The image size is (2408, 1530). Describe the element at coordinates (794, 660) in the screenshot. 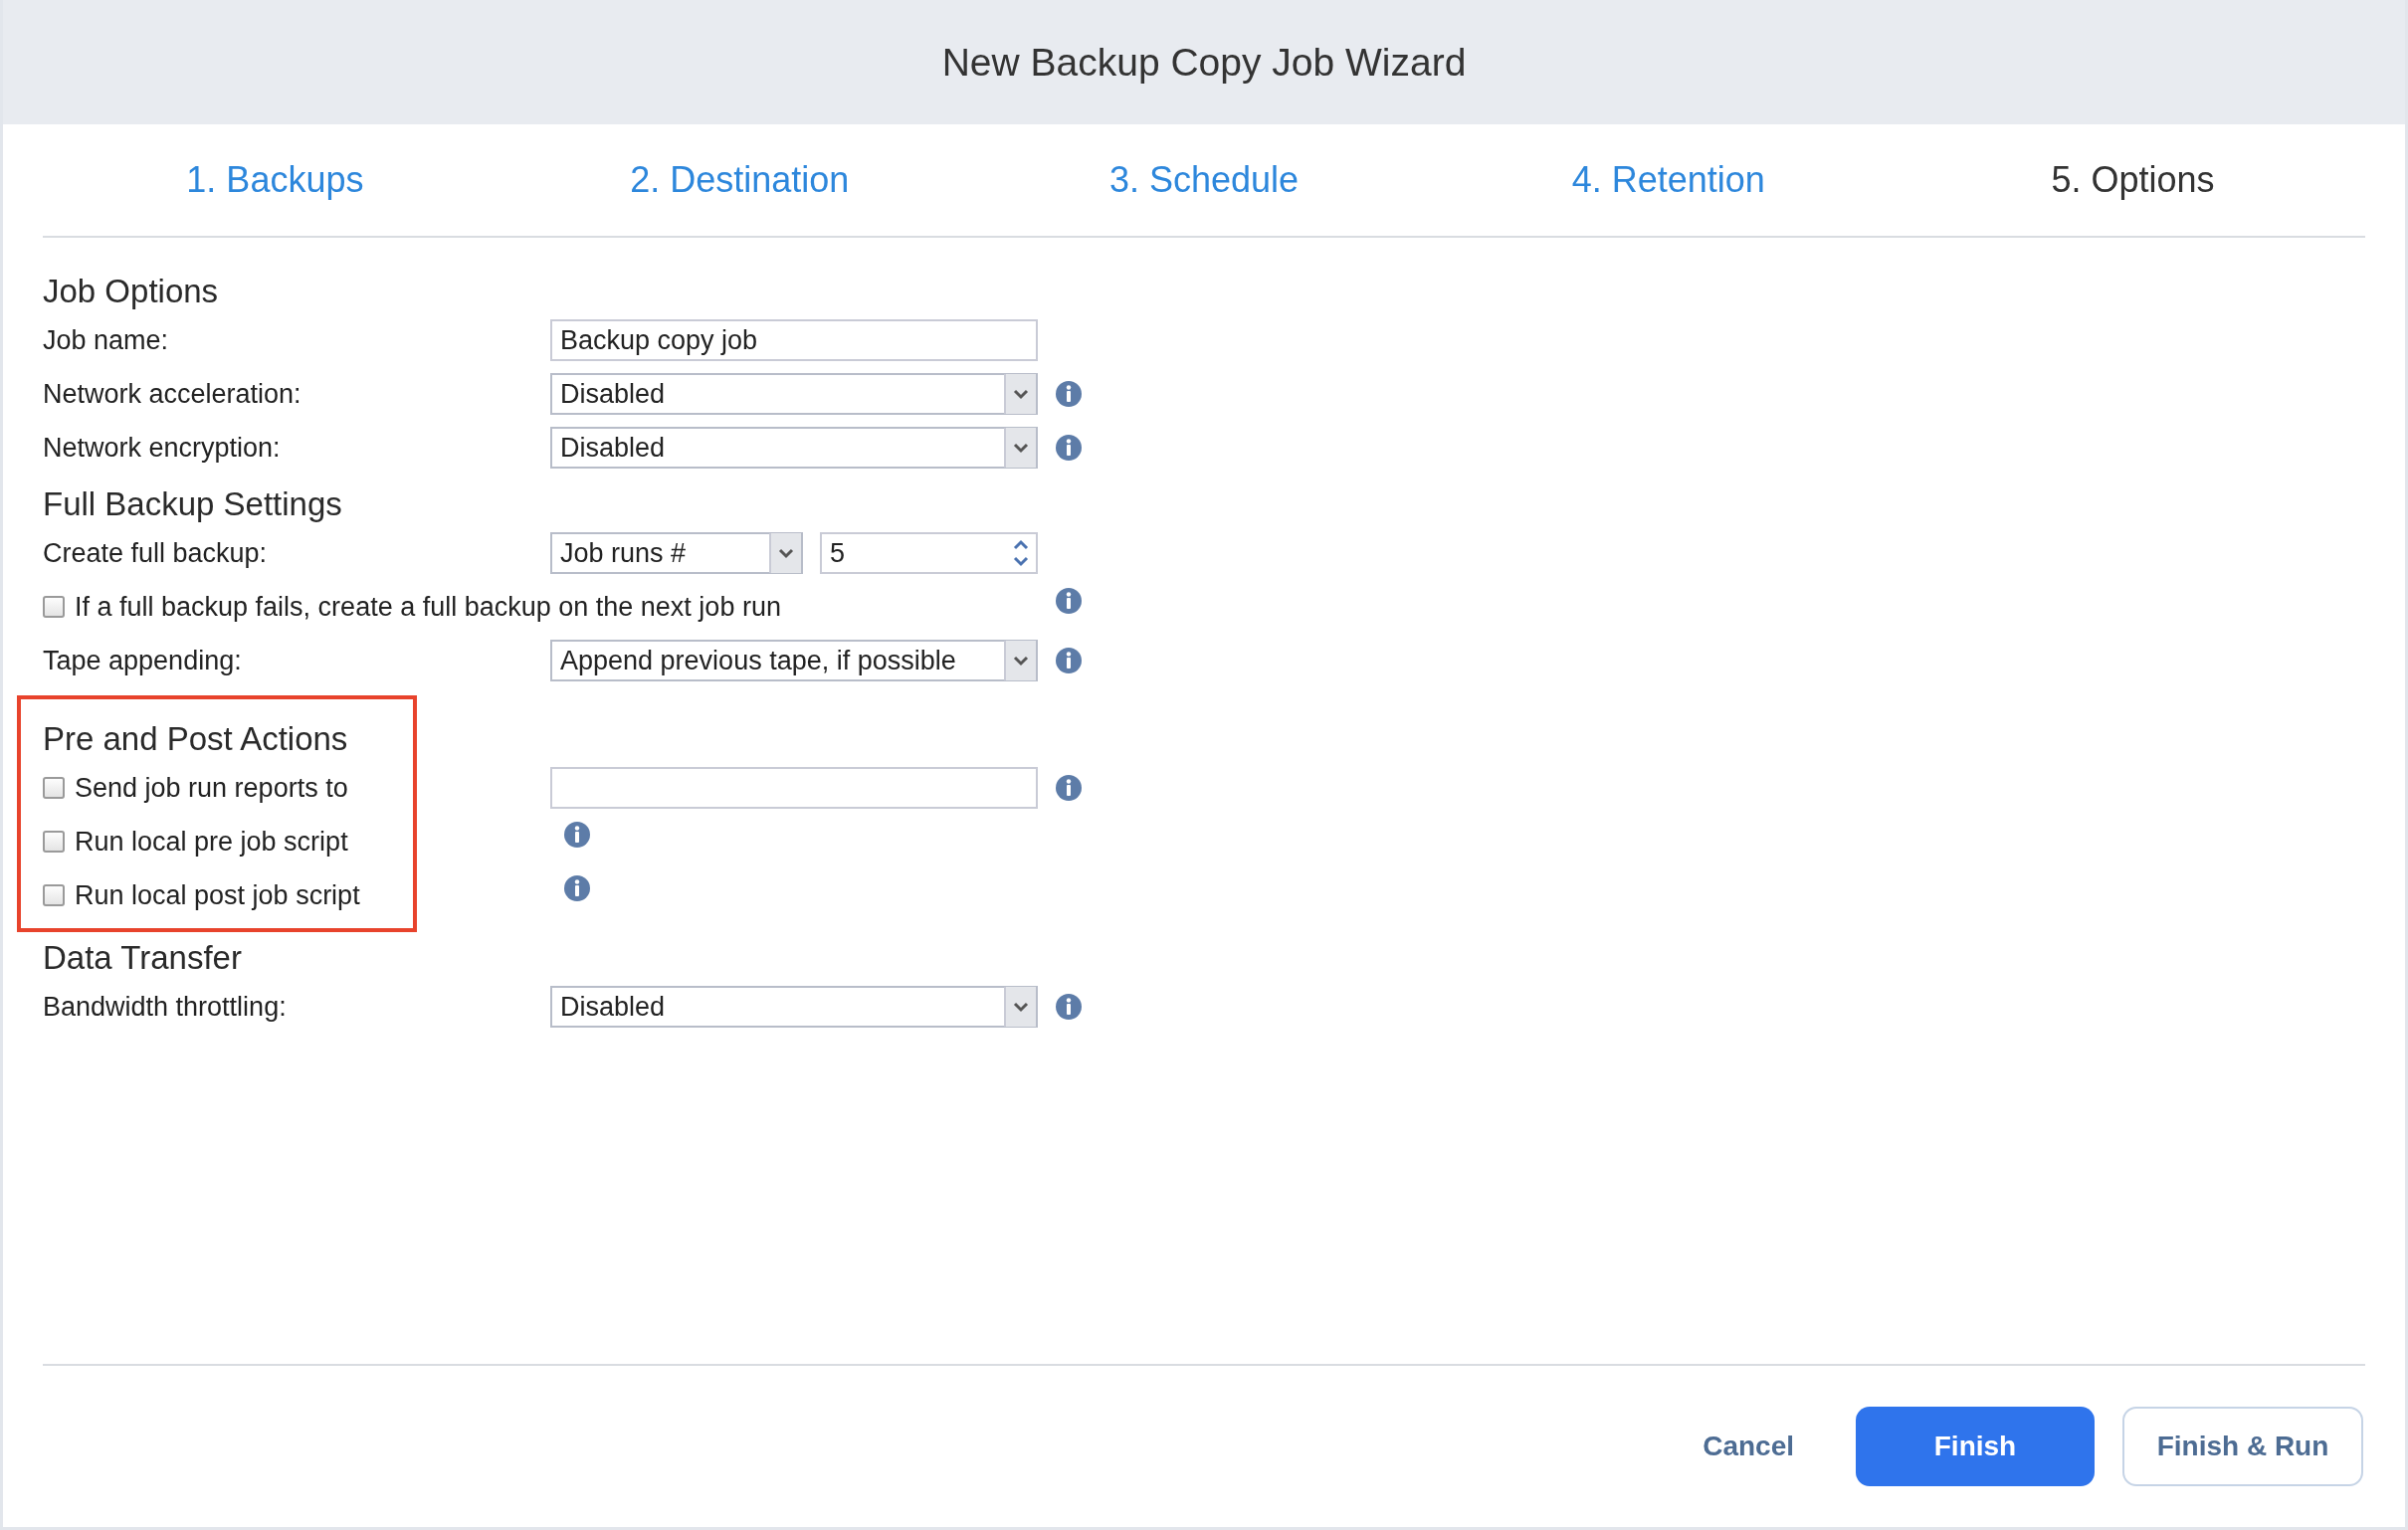

I see `dropdown: Append previous tape, if possible` at that location.